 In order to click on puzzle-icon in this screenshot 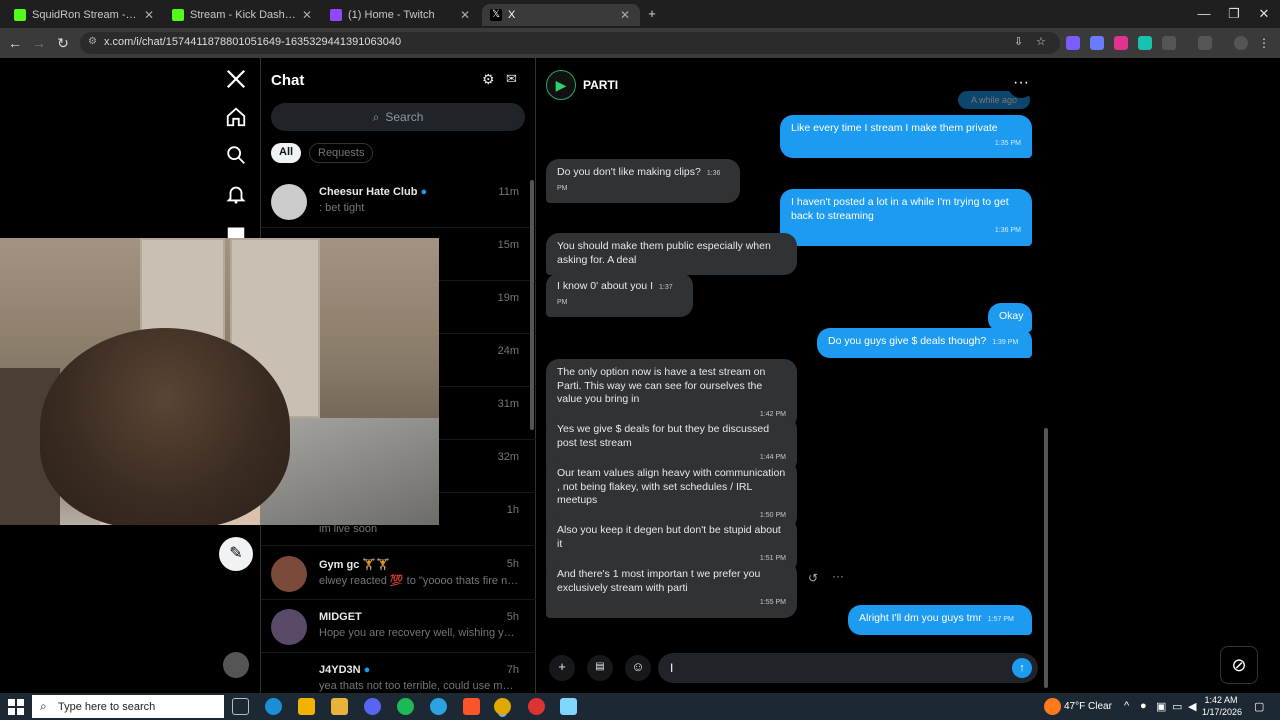, I will do `click(1169, 43)`.